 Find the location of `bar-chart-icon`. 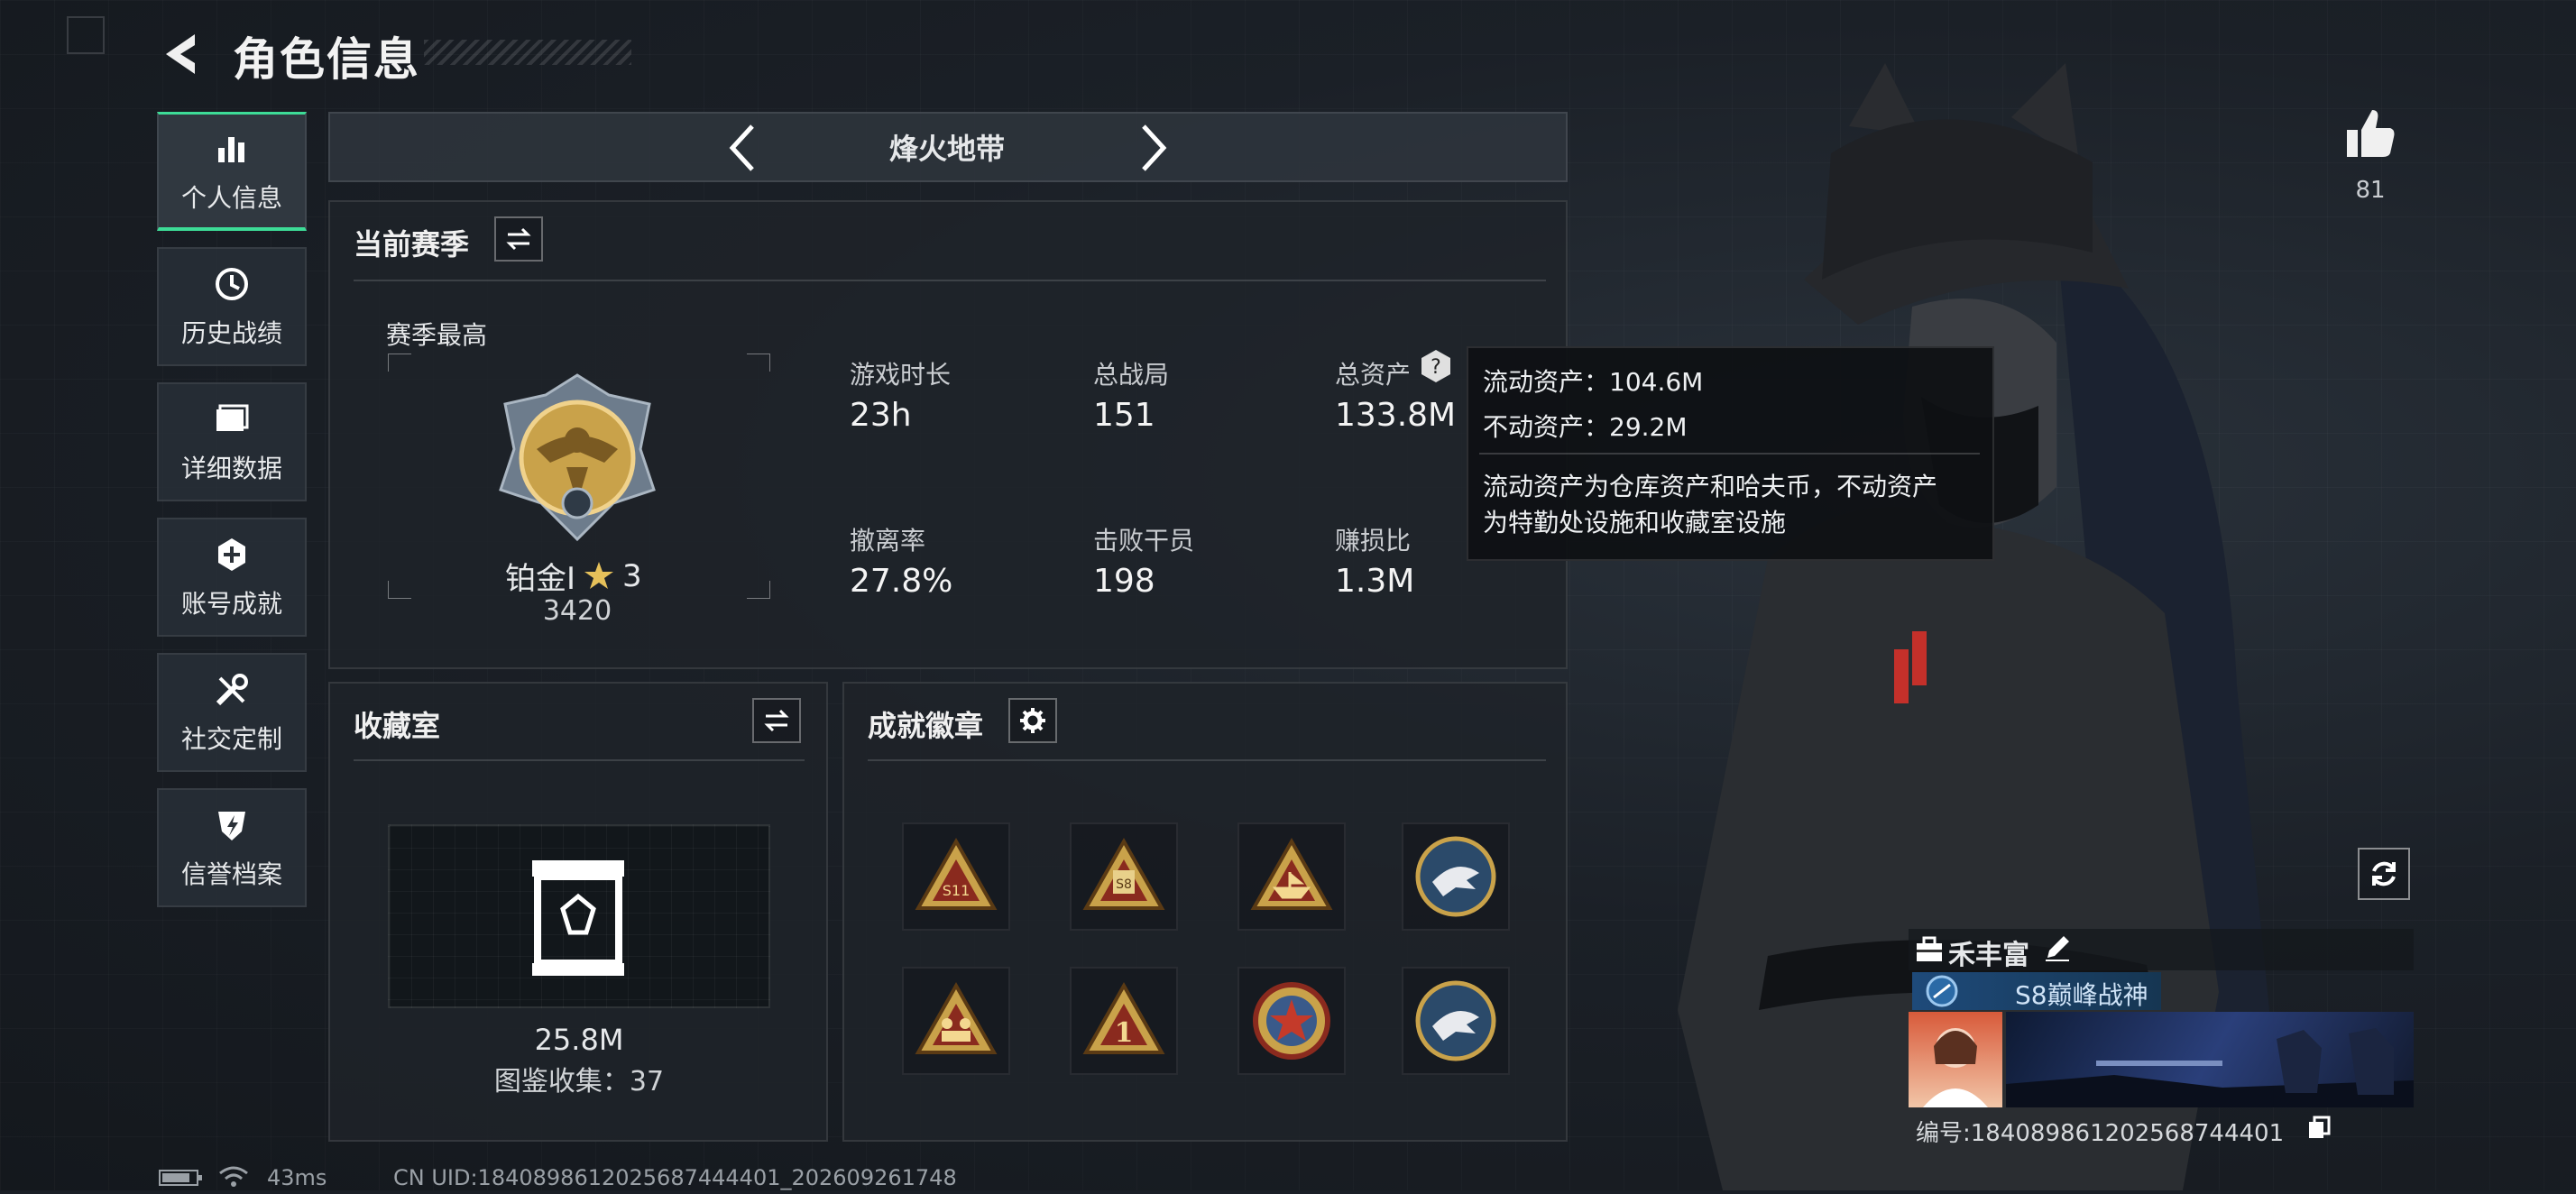

bar-chart-icon is located at coordinates (231, 149).